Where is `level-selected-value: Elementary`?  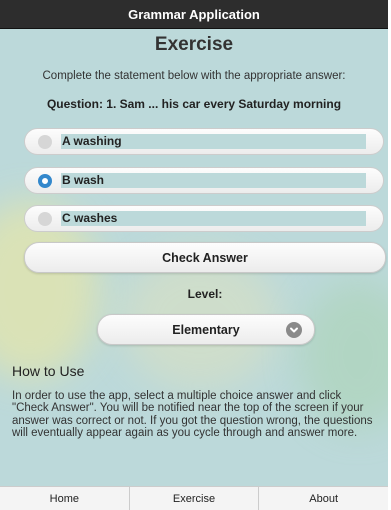
level-selected-value: Elementary is located at coordinates (206, 329).